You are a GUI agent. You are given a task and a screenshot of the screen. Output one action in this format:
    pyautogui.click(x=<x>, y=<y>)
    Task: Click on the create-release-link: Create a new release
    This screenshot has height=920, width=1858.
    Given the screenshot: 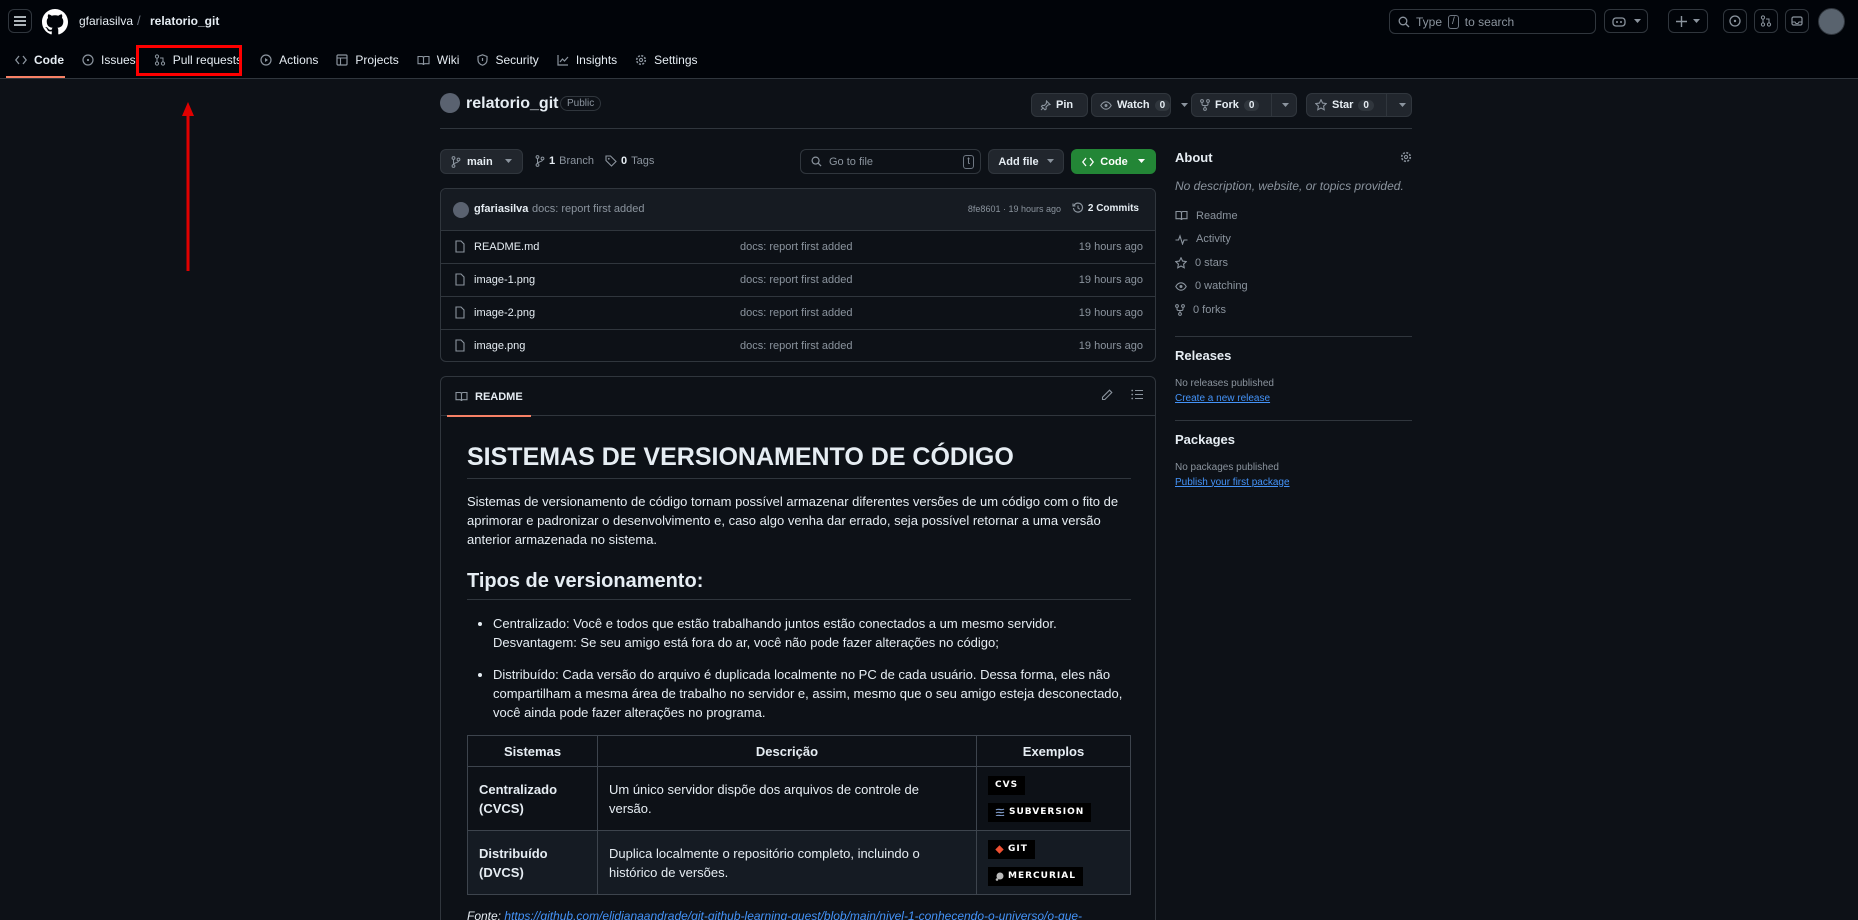 What is the action you would take?
    pyautogui.click(x=1293, y=398)
    